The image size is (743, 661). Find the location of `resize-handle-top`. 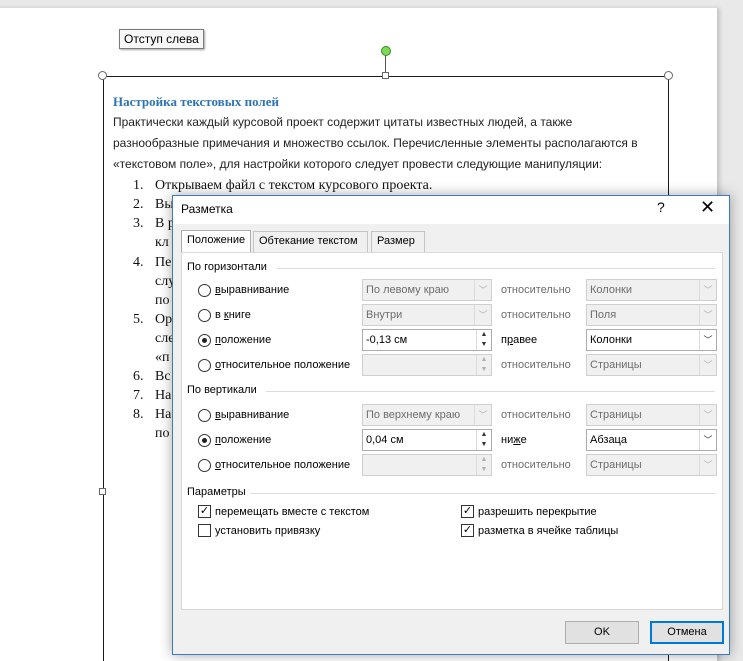

resize-handle-top is located at coordinates (385, 75).